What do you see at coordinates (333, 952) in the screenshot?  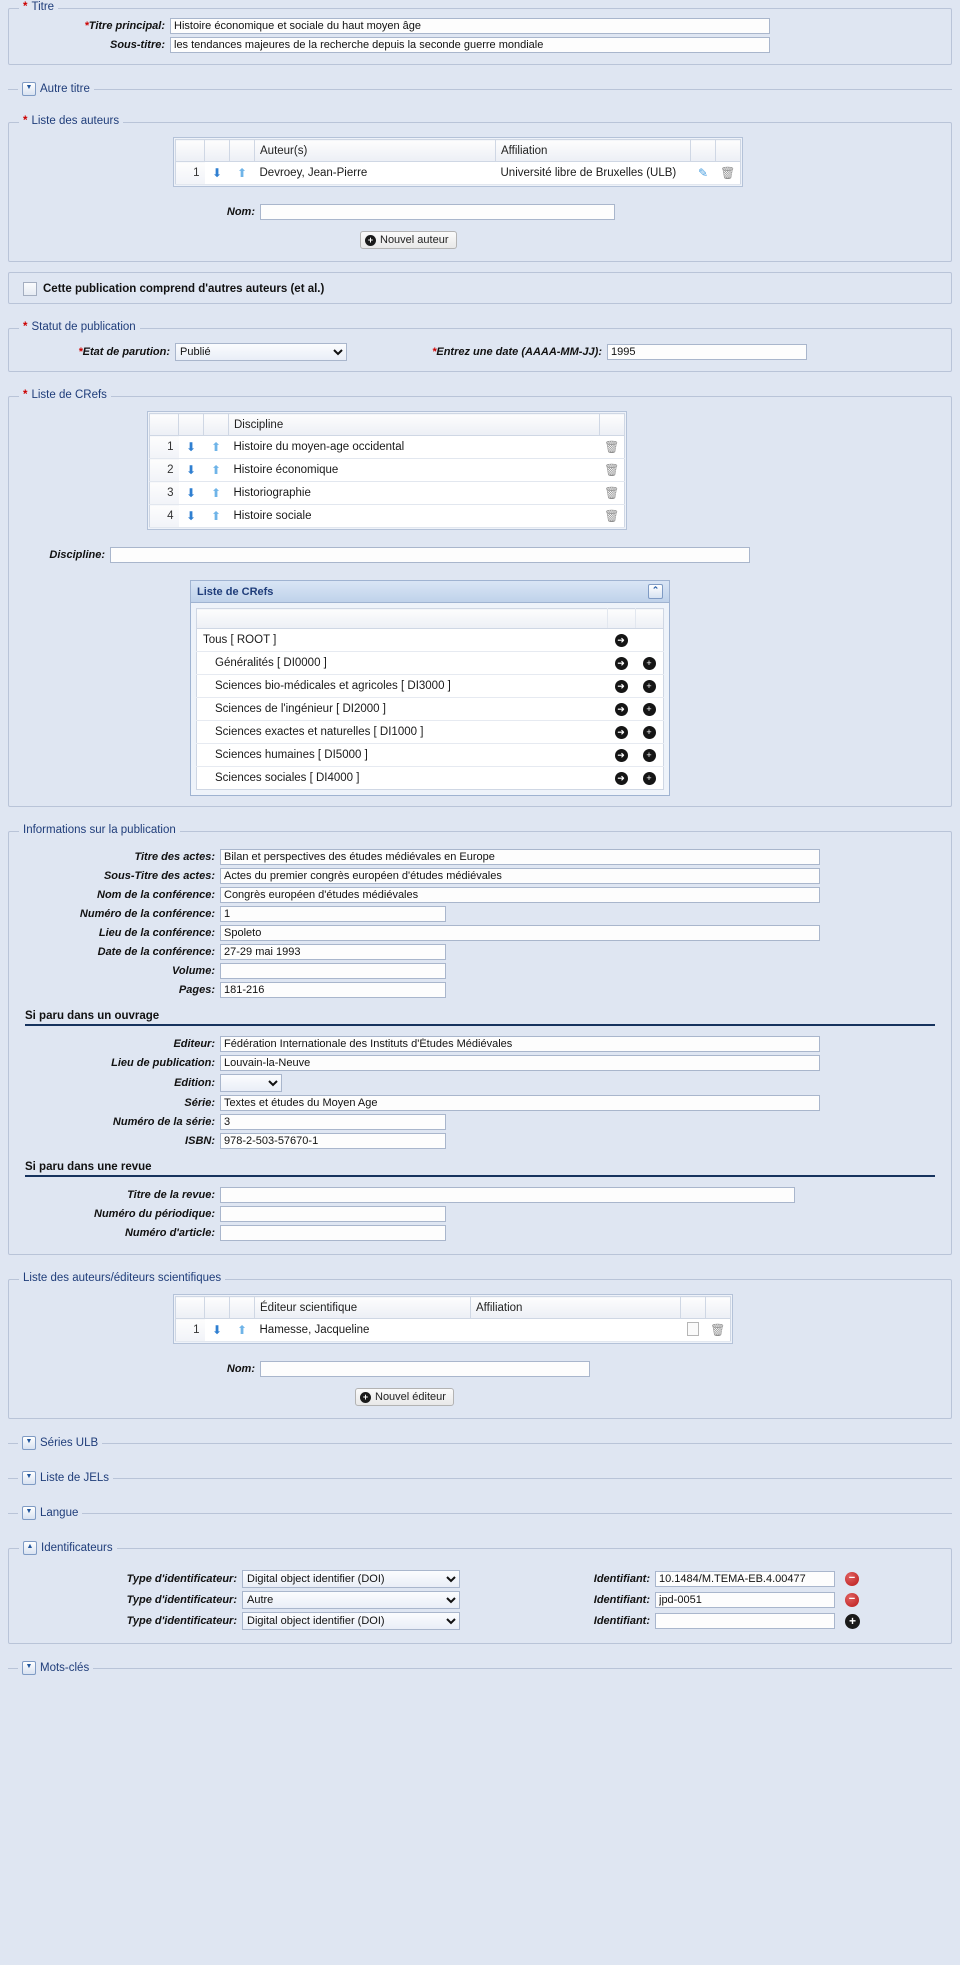 I see `date-conference-input` at bounding box center [333, 952].